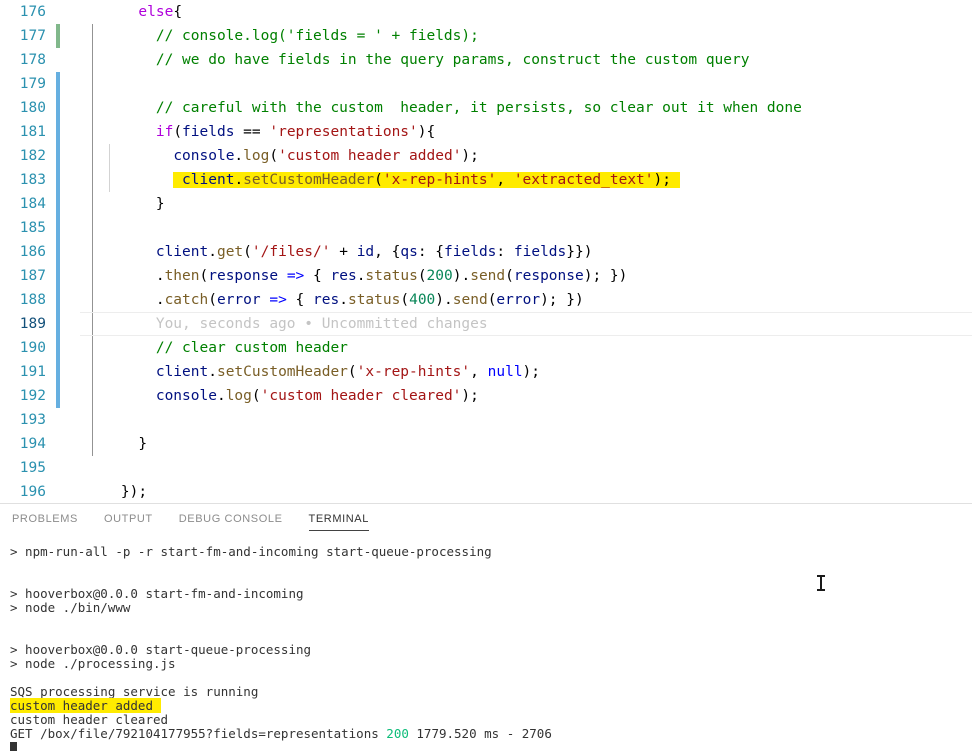  Describe the element at coordinates (486, 491) in the screenshot. I see `code-line: 196 });` at that location.